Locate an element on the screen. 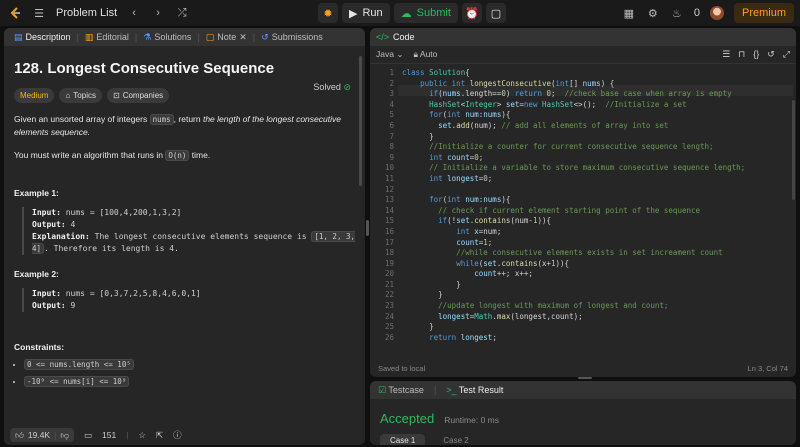 The height and width of the screenshot is (447, 800). solved-badge: Solved ⊘ is located at coordinates (332, 87).